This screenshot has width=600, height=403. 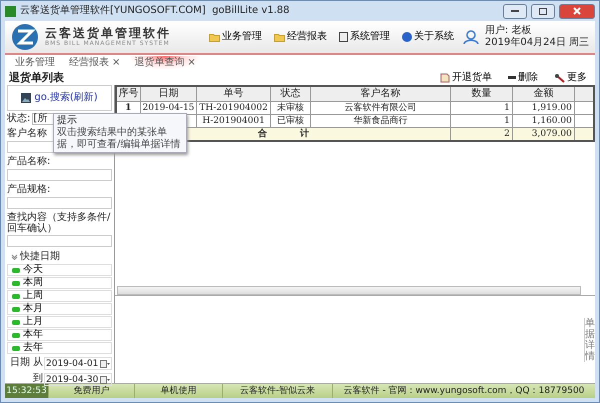 I want to click on current-date: 2019年04月24日 周三, so click(x=536, y=43).